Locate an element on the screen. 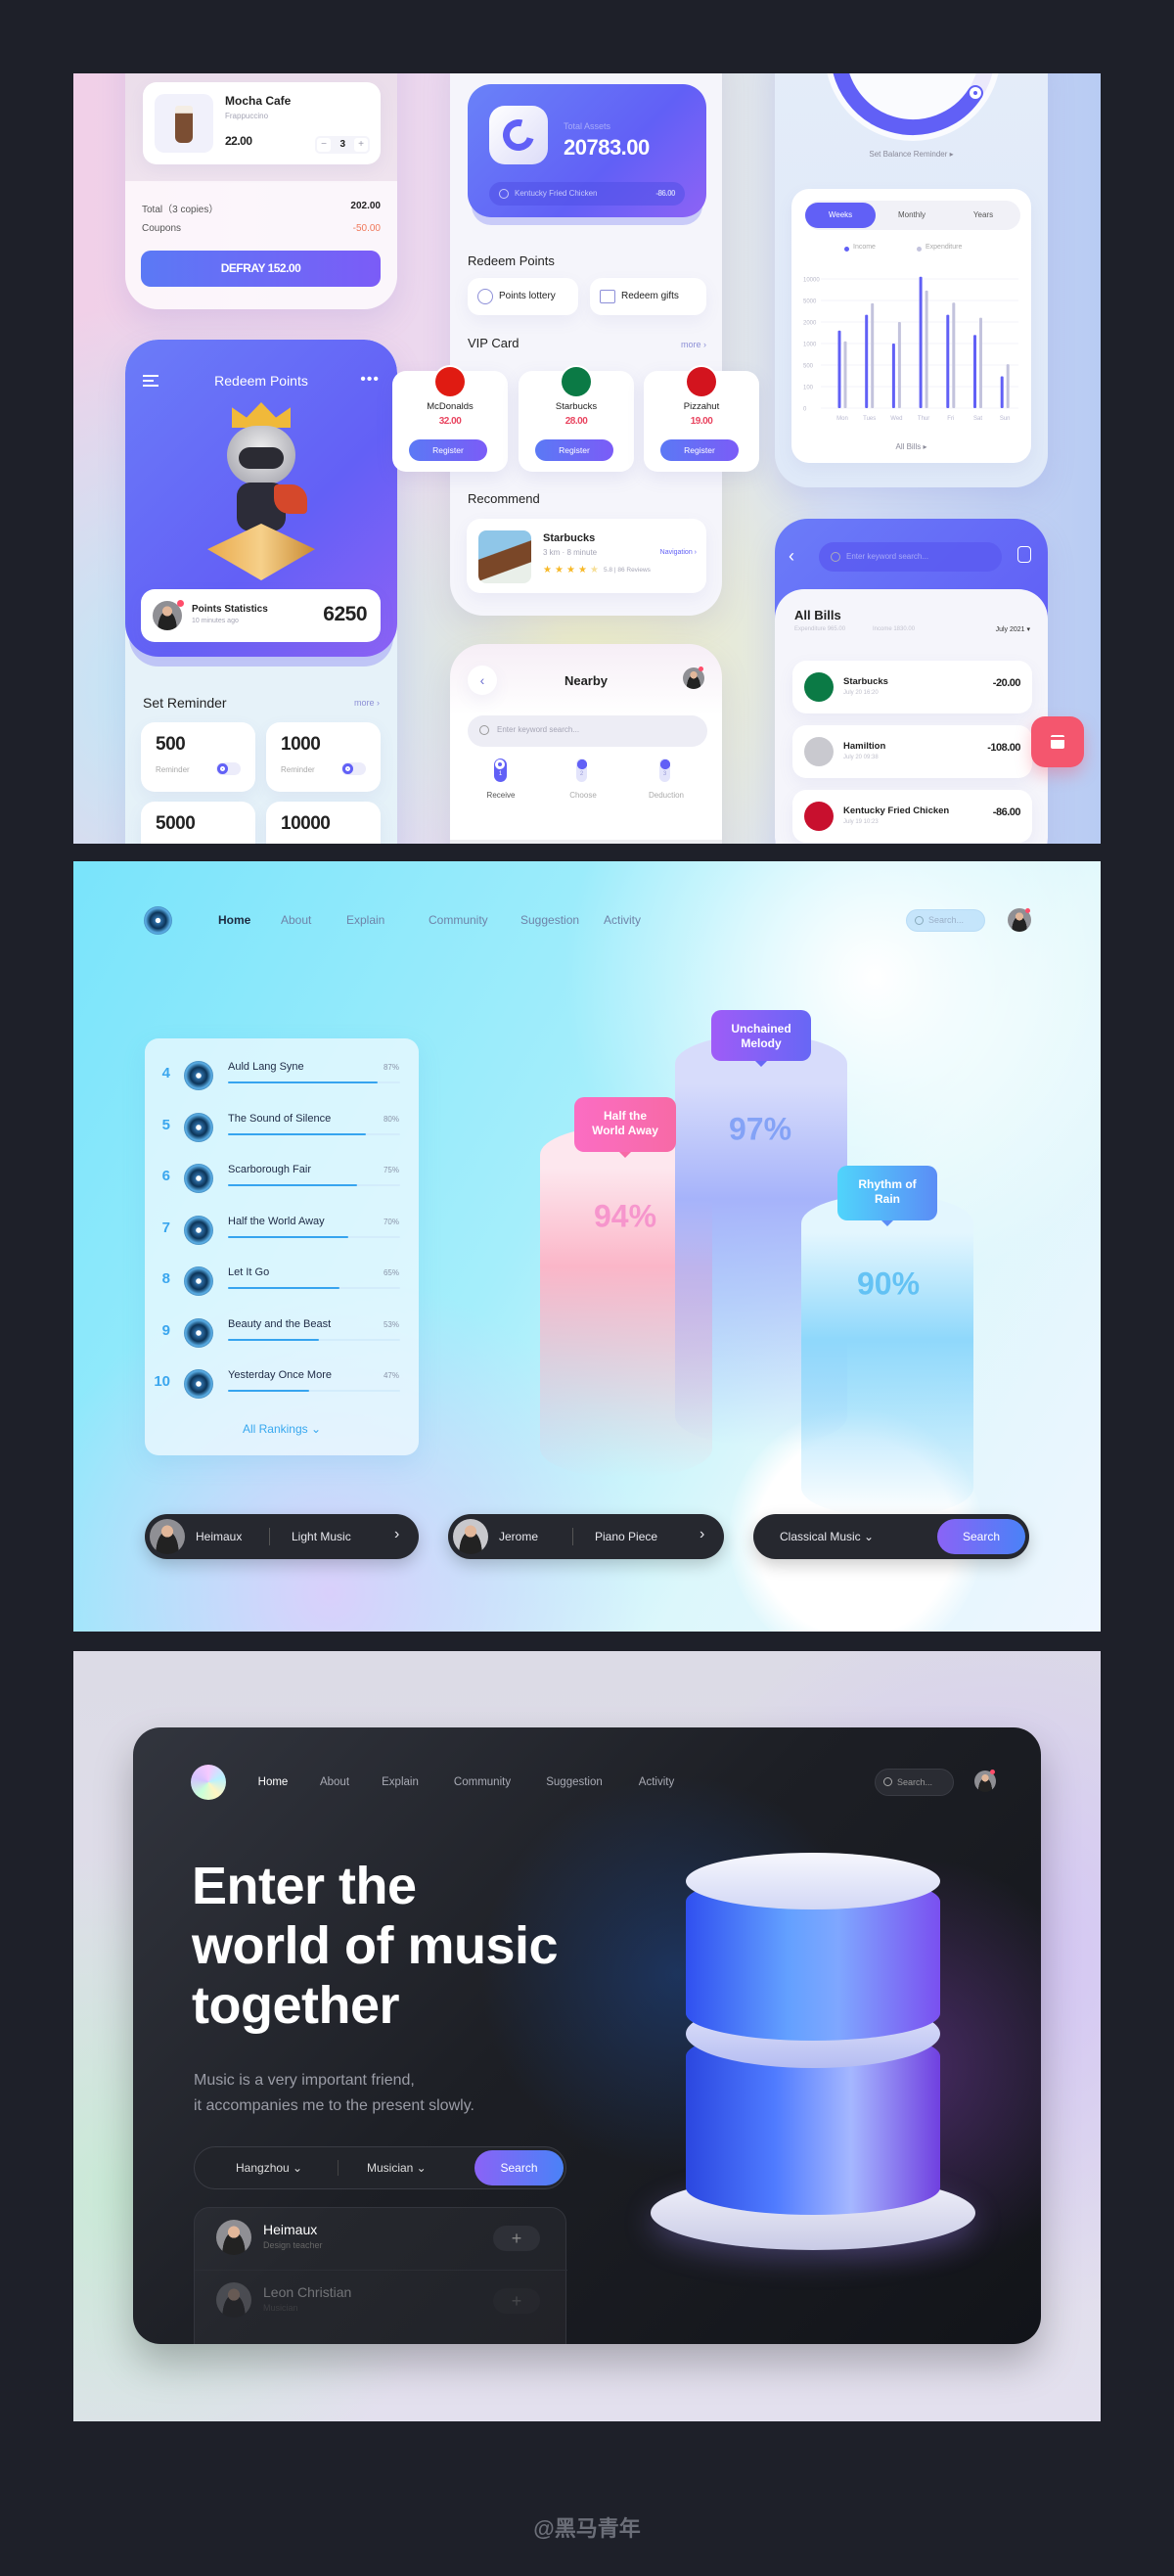 Image resolution: width=1174 pixels, height=2576 pixels. popularity-bar is located at coordinates (314, 1236).